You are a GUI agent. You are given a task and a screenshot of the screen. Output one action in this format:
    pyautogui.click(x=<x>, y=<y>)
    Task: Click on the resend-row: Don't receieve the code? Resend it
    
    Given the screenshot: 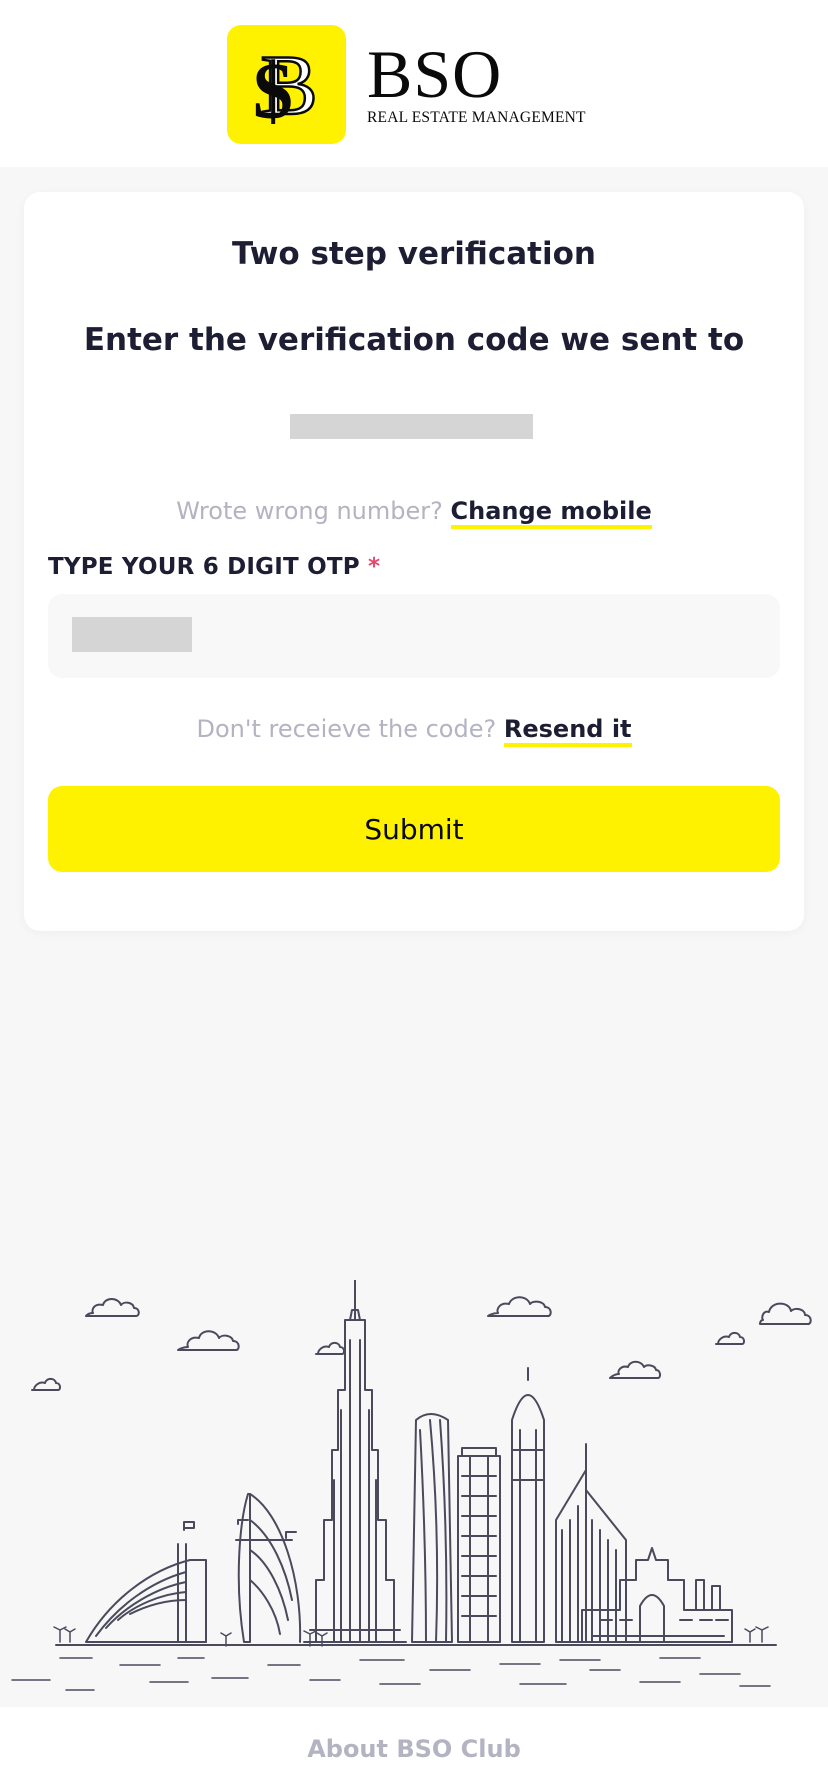 What is the action you would take?
    pyautogui.click(x=414, y=731)
    